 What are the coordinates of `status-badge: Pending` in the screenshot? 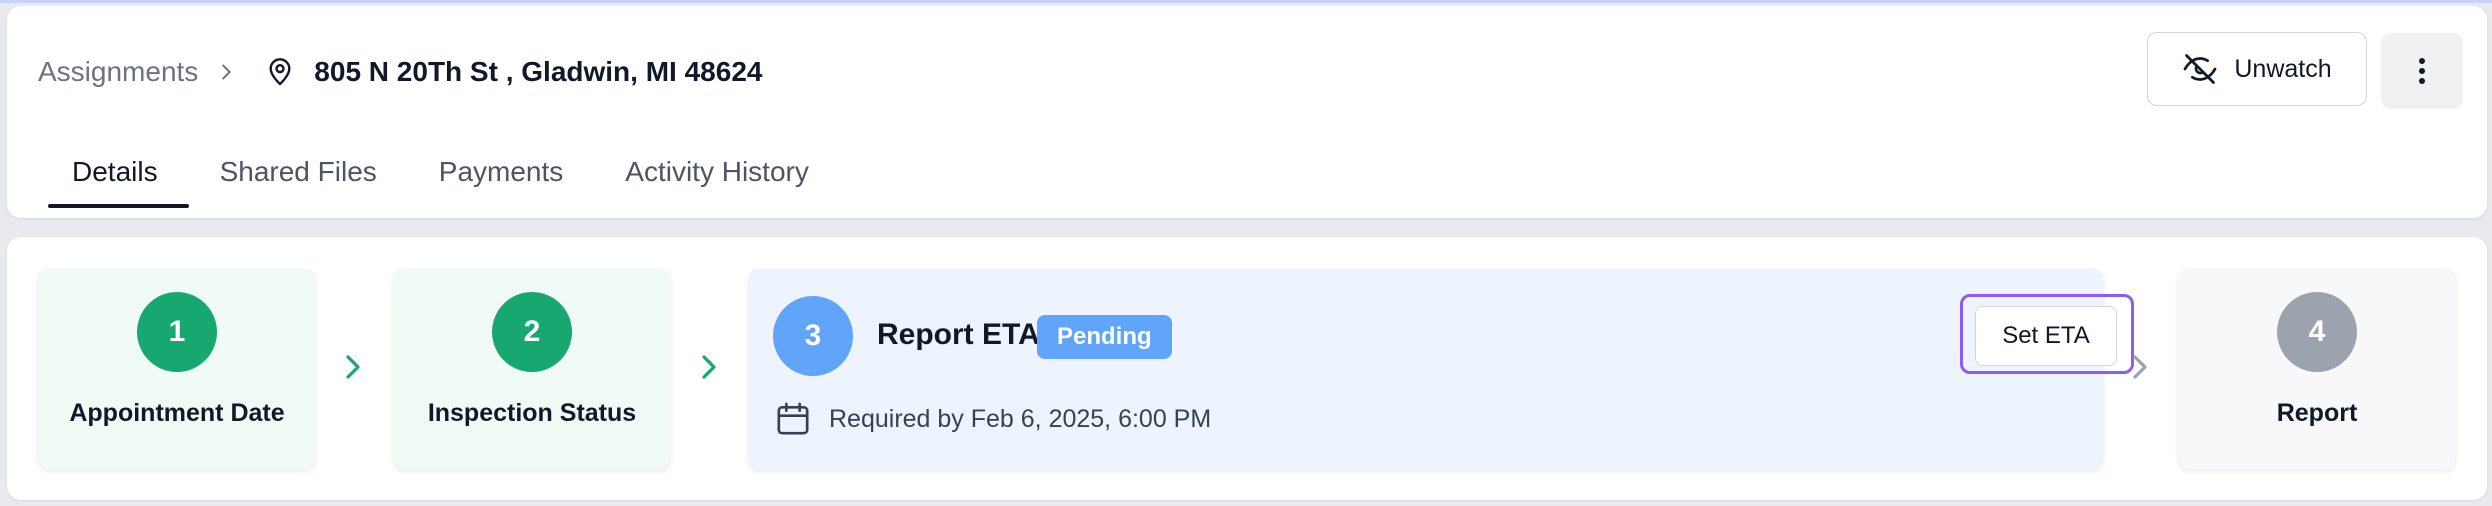 It's located at (1104, 337).